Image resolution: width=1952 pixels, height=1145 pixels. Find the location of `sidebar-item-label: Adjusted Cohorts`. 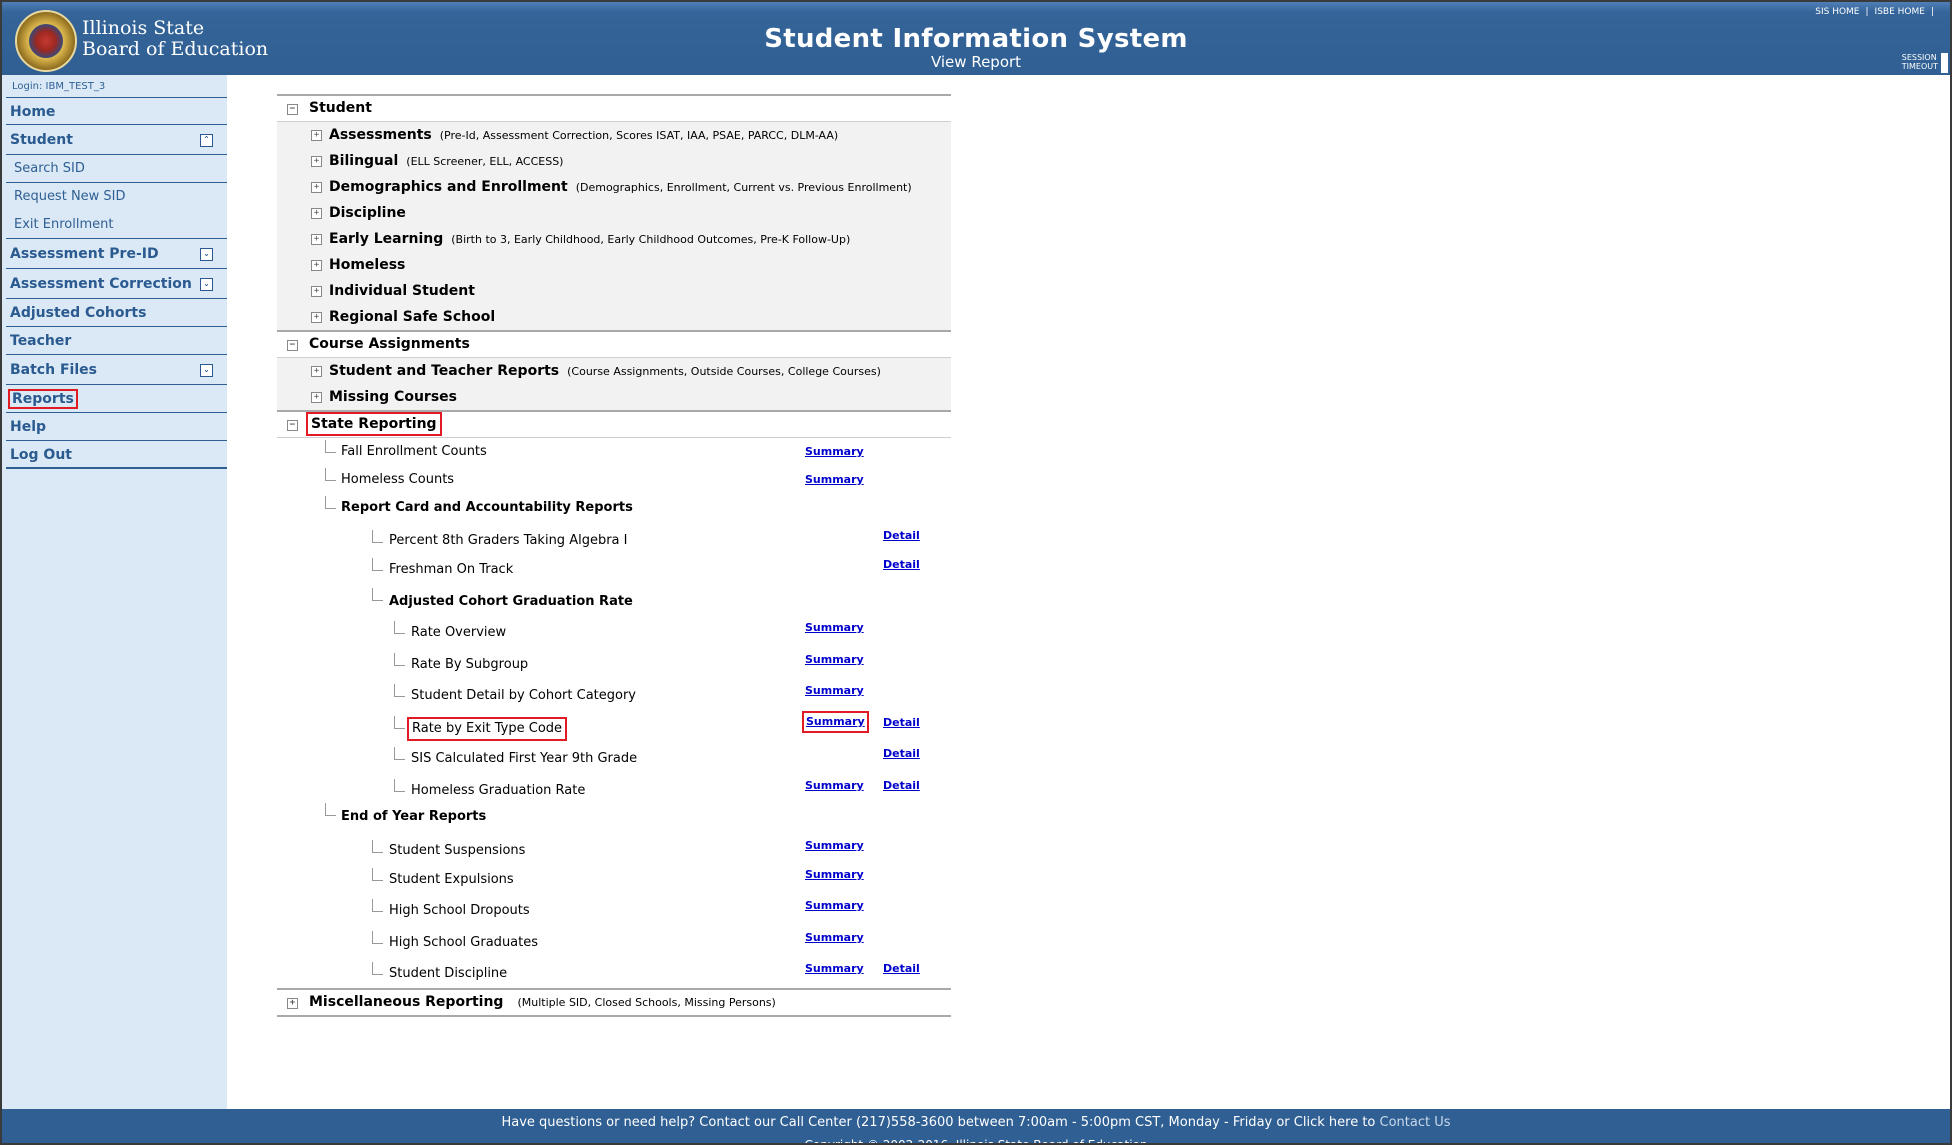

sidebar-item-label: Adjusted Cohorts is located at coordinates (78, 313).